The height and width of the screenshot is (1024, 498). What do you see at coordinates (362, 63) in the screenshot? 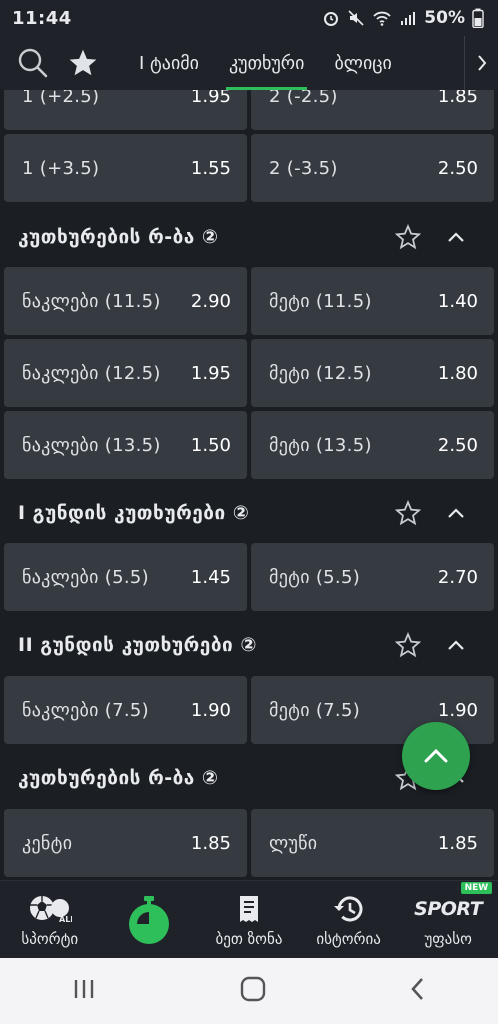
I see `tab-blitz: ბლიცი` at bounding box center [362, 63].